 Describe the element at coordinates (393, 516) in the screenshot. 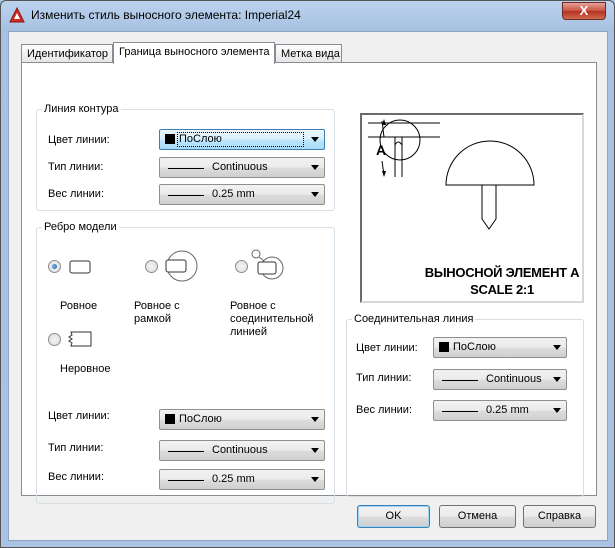

I see `ok-button: OK` at that location.